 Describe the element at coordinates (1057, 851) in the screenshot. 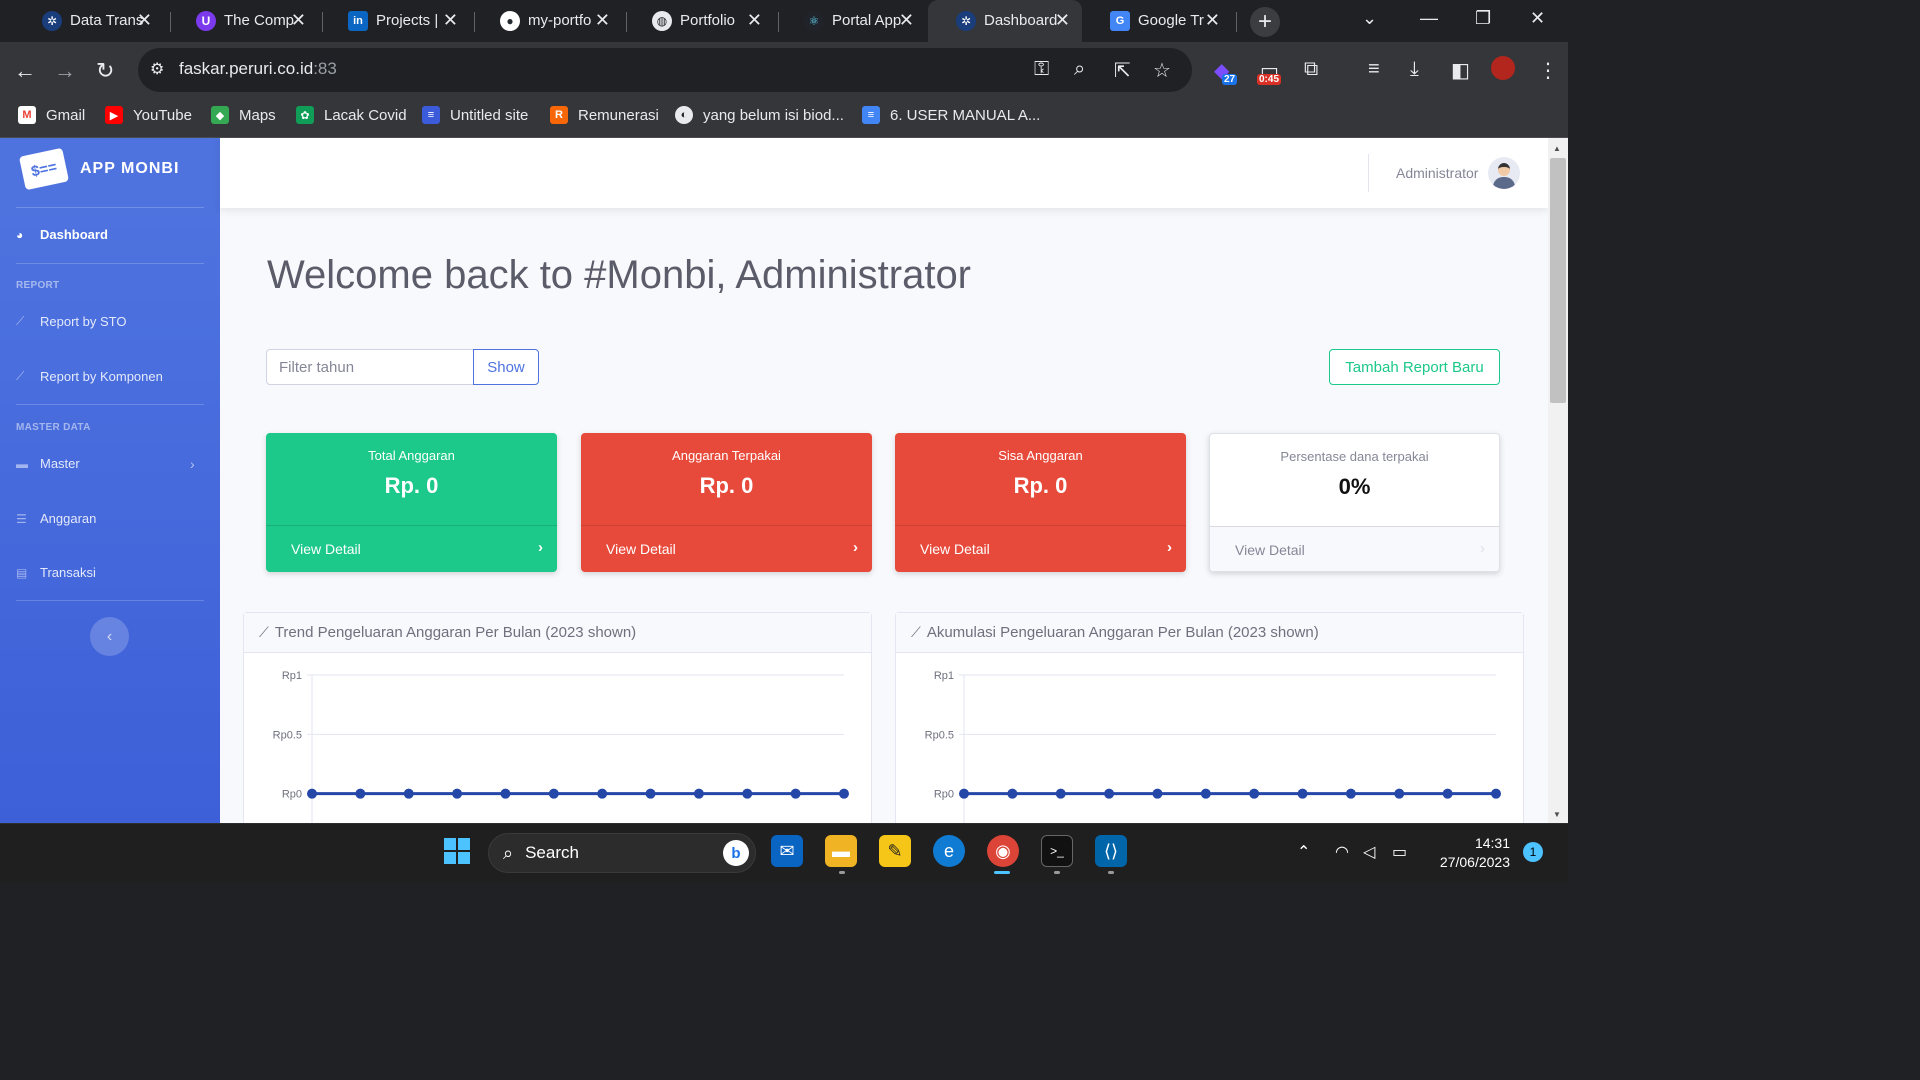

I see `terminal-icon: >_` at that location.